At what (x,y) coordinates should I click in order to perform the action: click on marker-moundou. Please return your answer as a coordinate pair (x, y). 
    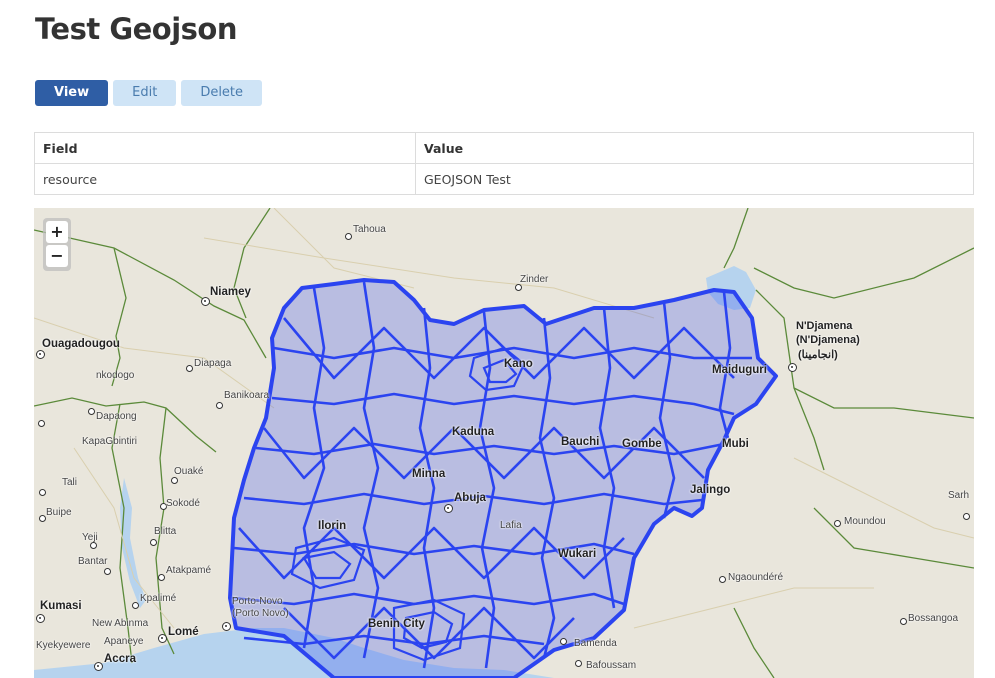
    Looking at the image, I should click on (837, 523).